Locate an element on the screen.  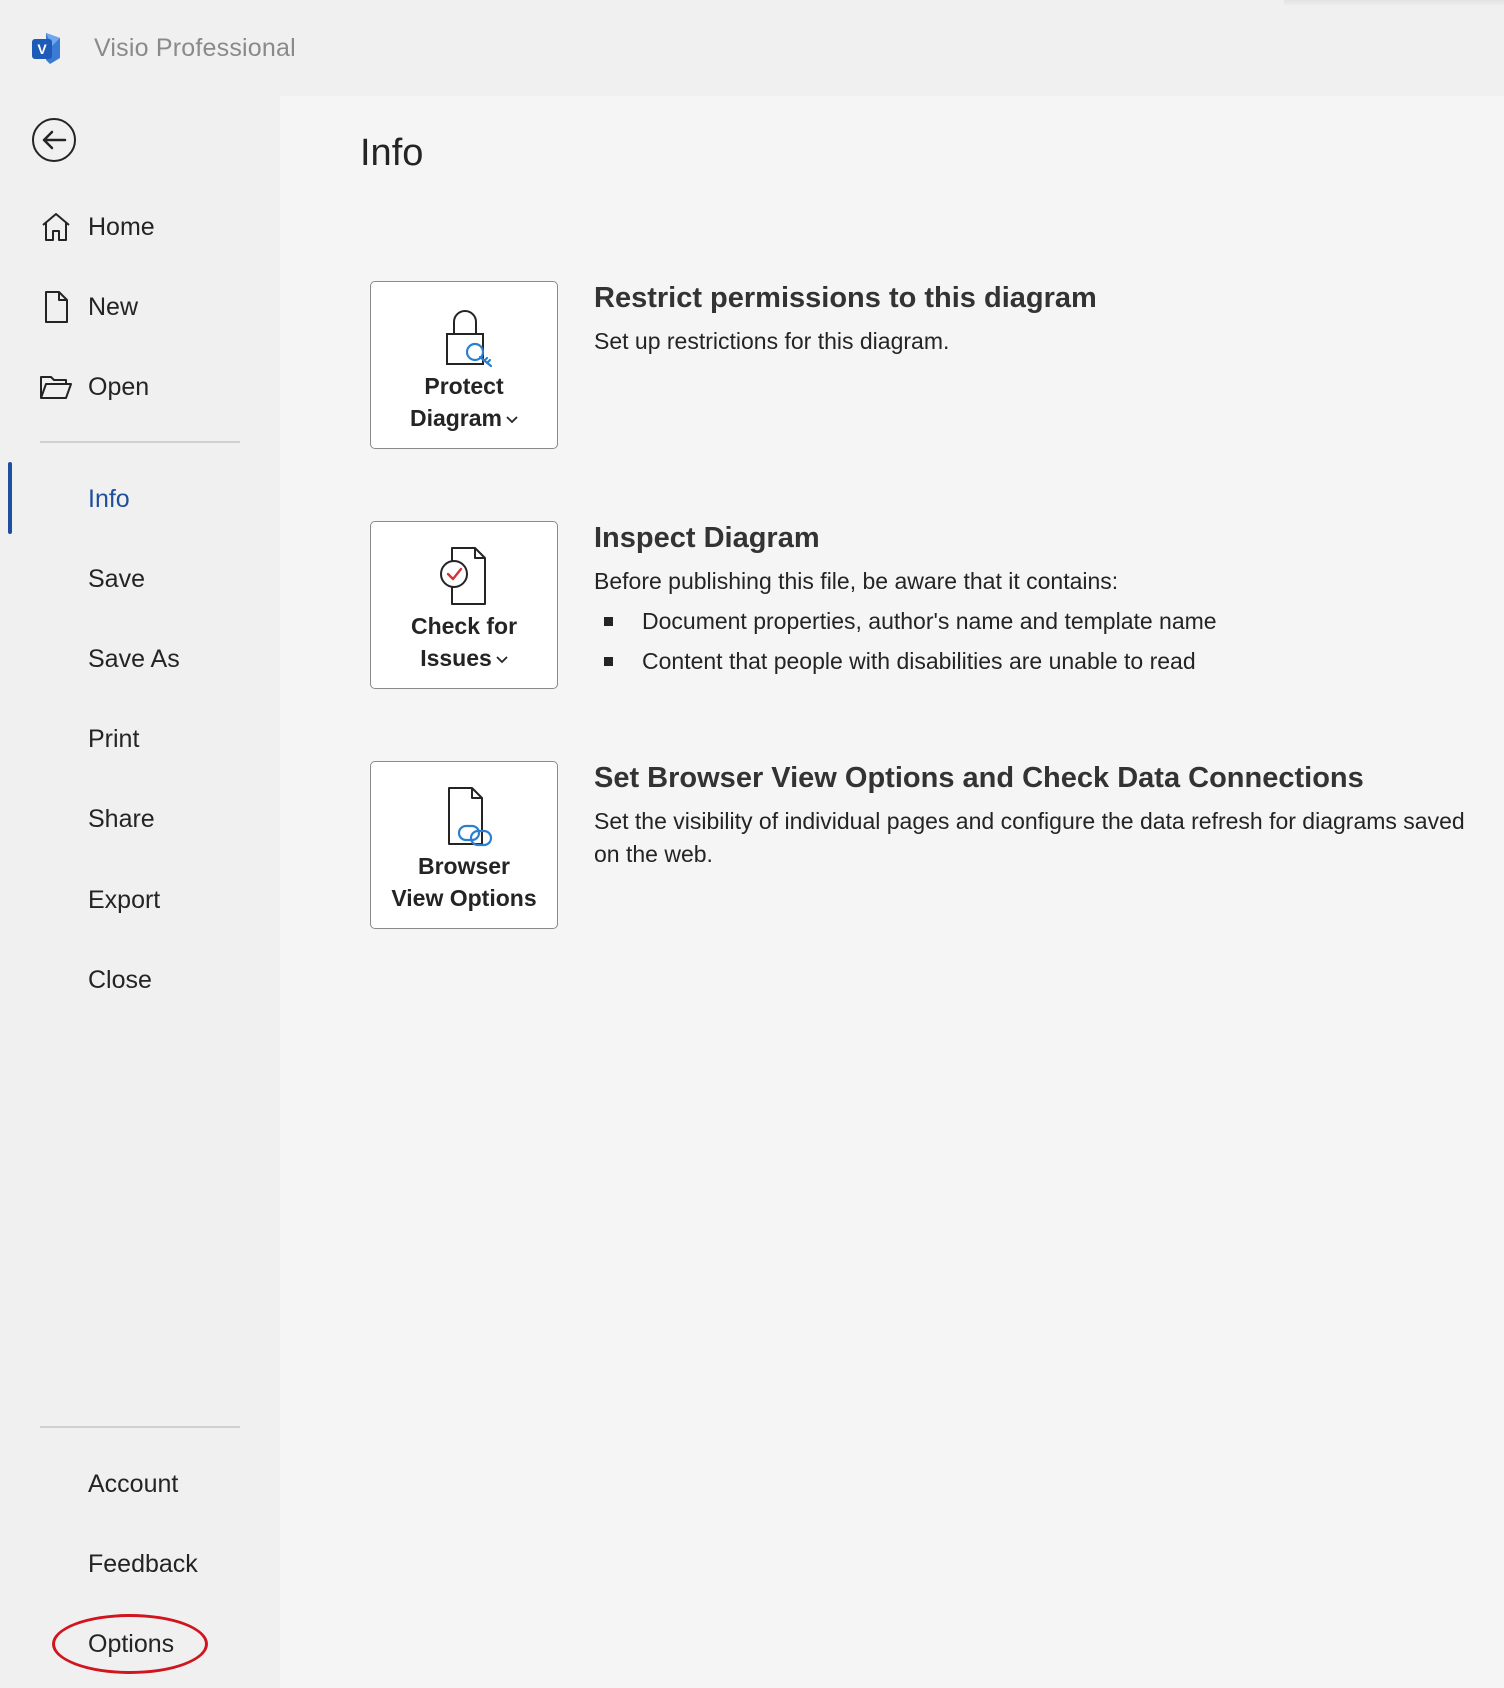
nav-new-label: New is located at coordinates (113, 306).